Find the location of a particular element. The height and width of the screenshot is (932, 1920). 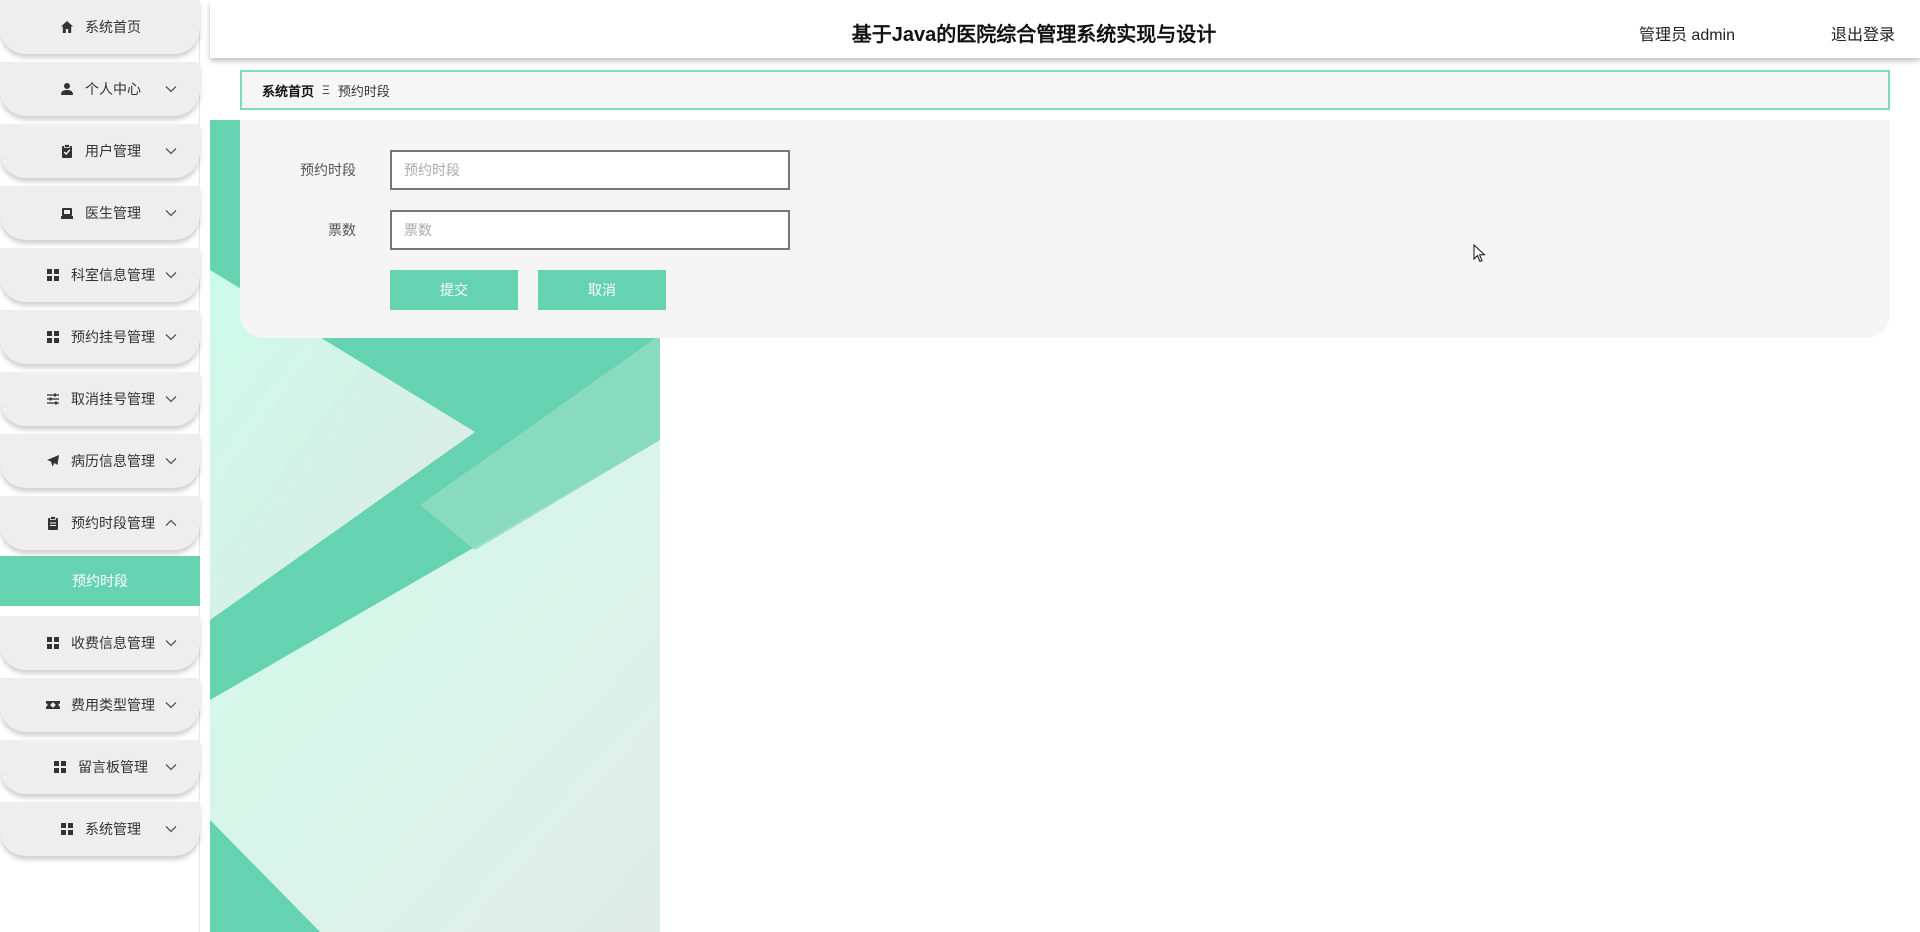

breadcrumb-separator: Ξ is located at coordinates (326, 90).